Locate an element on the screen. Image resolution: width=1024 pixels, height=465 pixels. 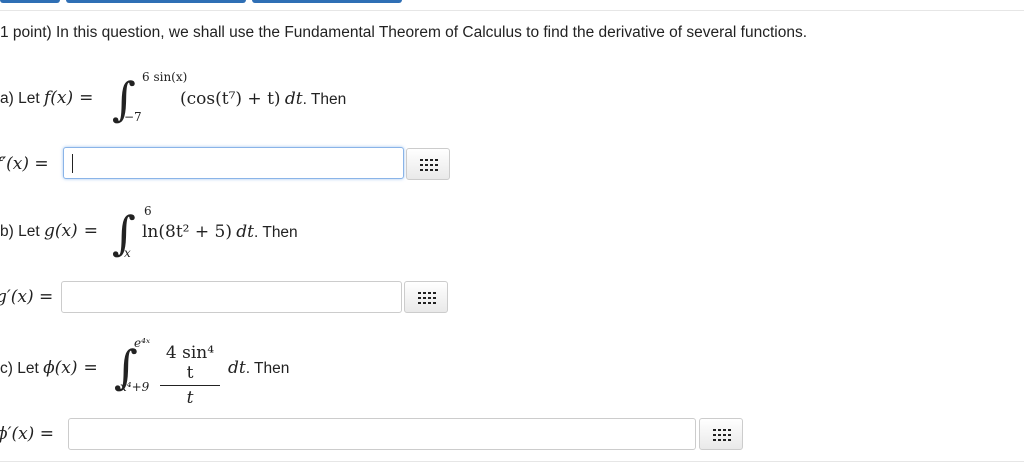
part-c-fraction: 4 sin⁴ t t is located at coordinates (190, 375).